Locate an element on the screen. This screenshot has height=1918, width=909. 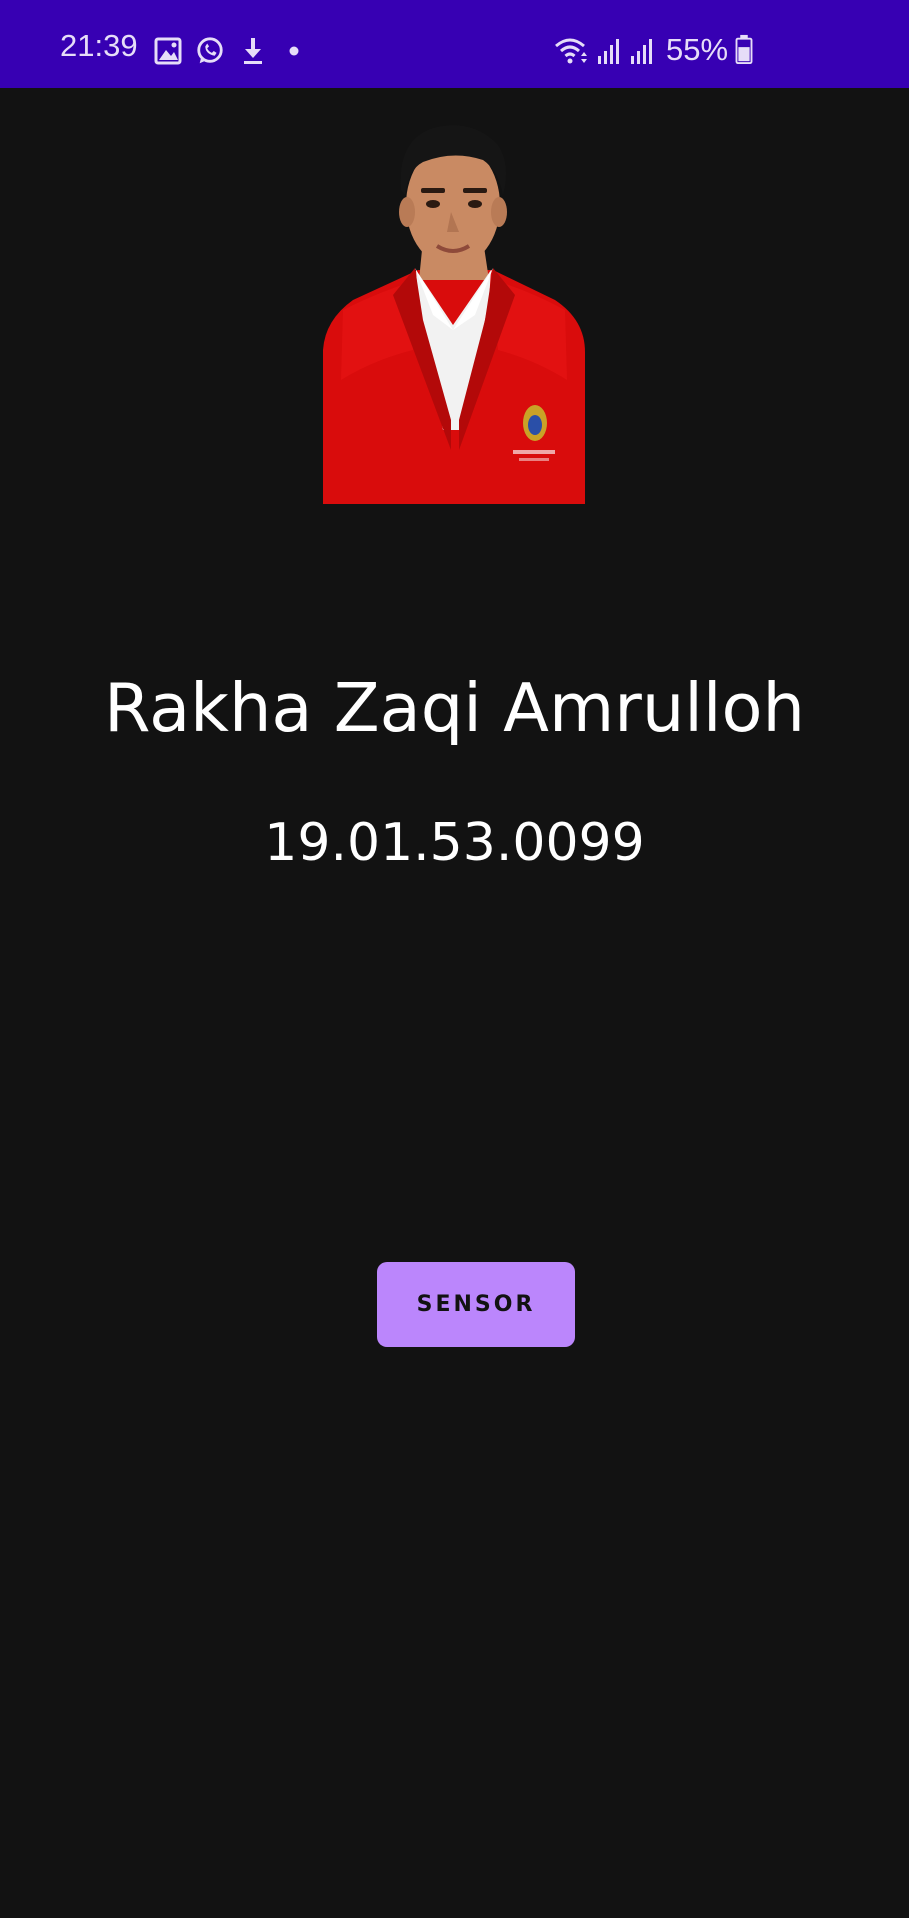
battery-percentage: 55% is located at coordinates (697, 49).